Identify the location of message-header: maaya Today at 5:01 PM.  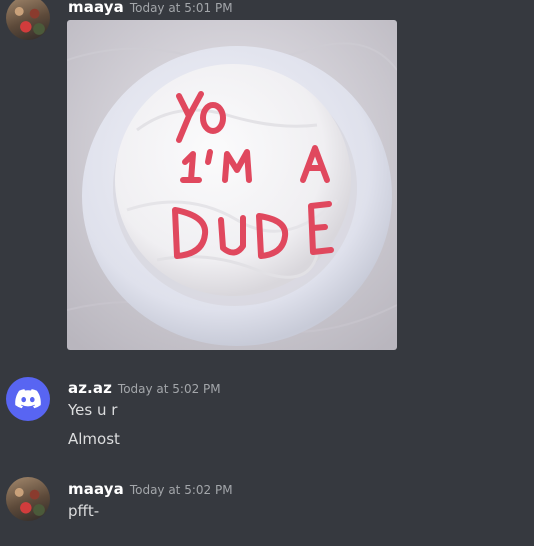
(150, 8).